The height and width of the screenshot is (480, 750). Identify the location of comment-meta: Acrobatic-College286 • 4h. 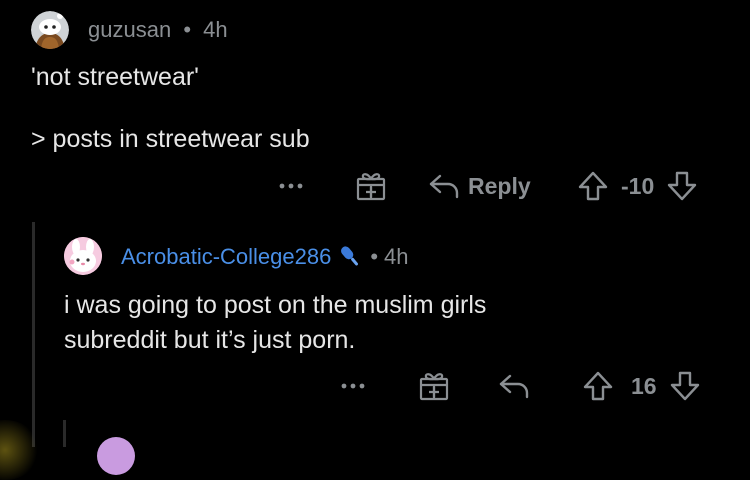
(265, 257).